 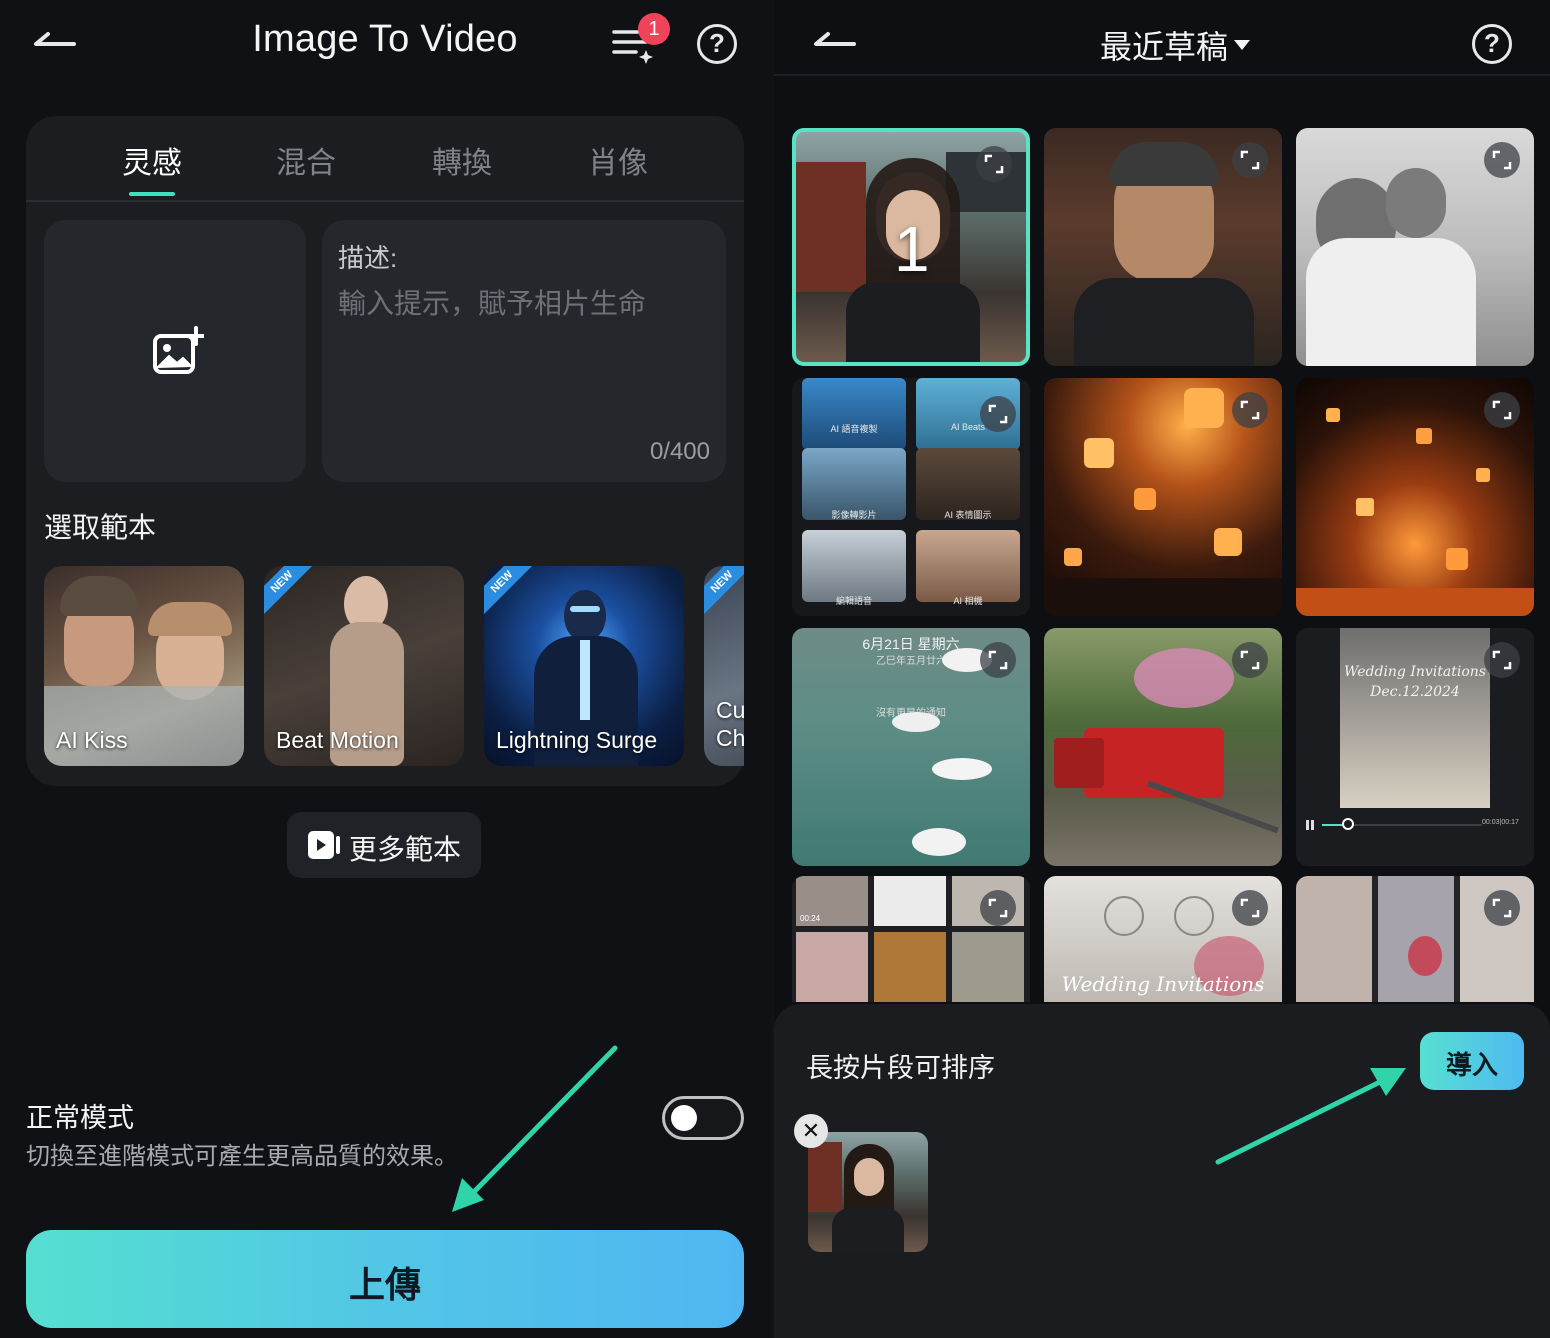 I want to click on video-scrubber, so click(x=1348, y=824).